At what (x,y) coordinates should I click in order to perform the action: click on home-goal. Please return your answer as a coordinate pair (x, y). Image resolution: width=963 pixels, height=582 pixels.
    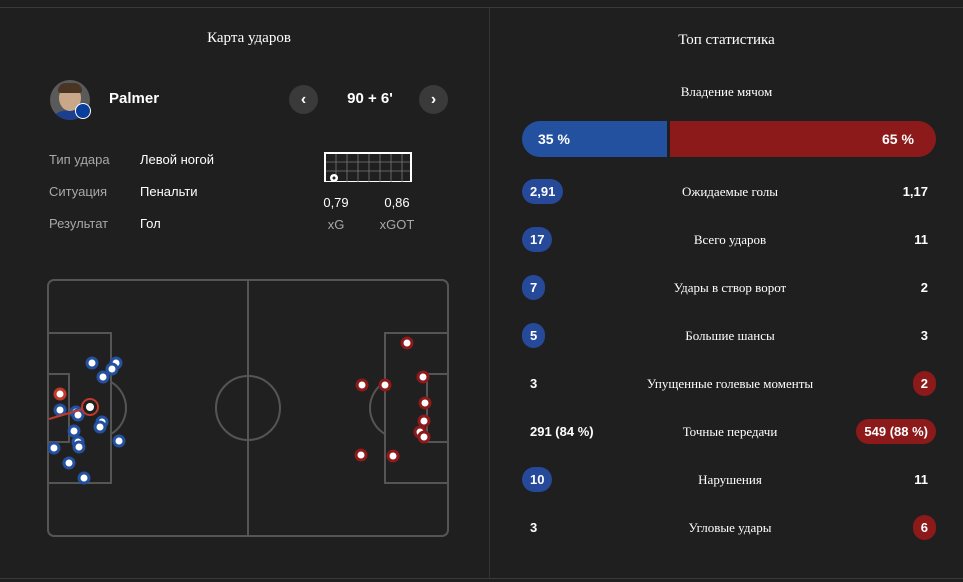
    Looking at the image, I should click on (60, 394).